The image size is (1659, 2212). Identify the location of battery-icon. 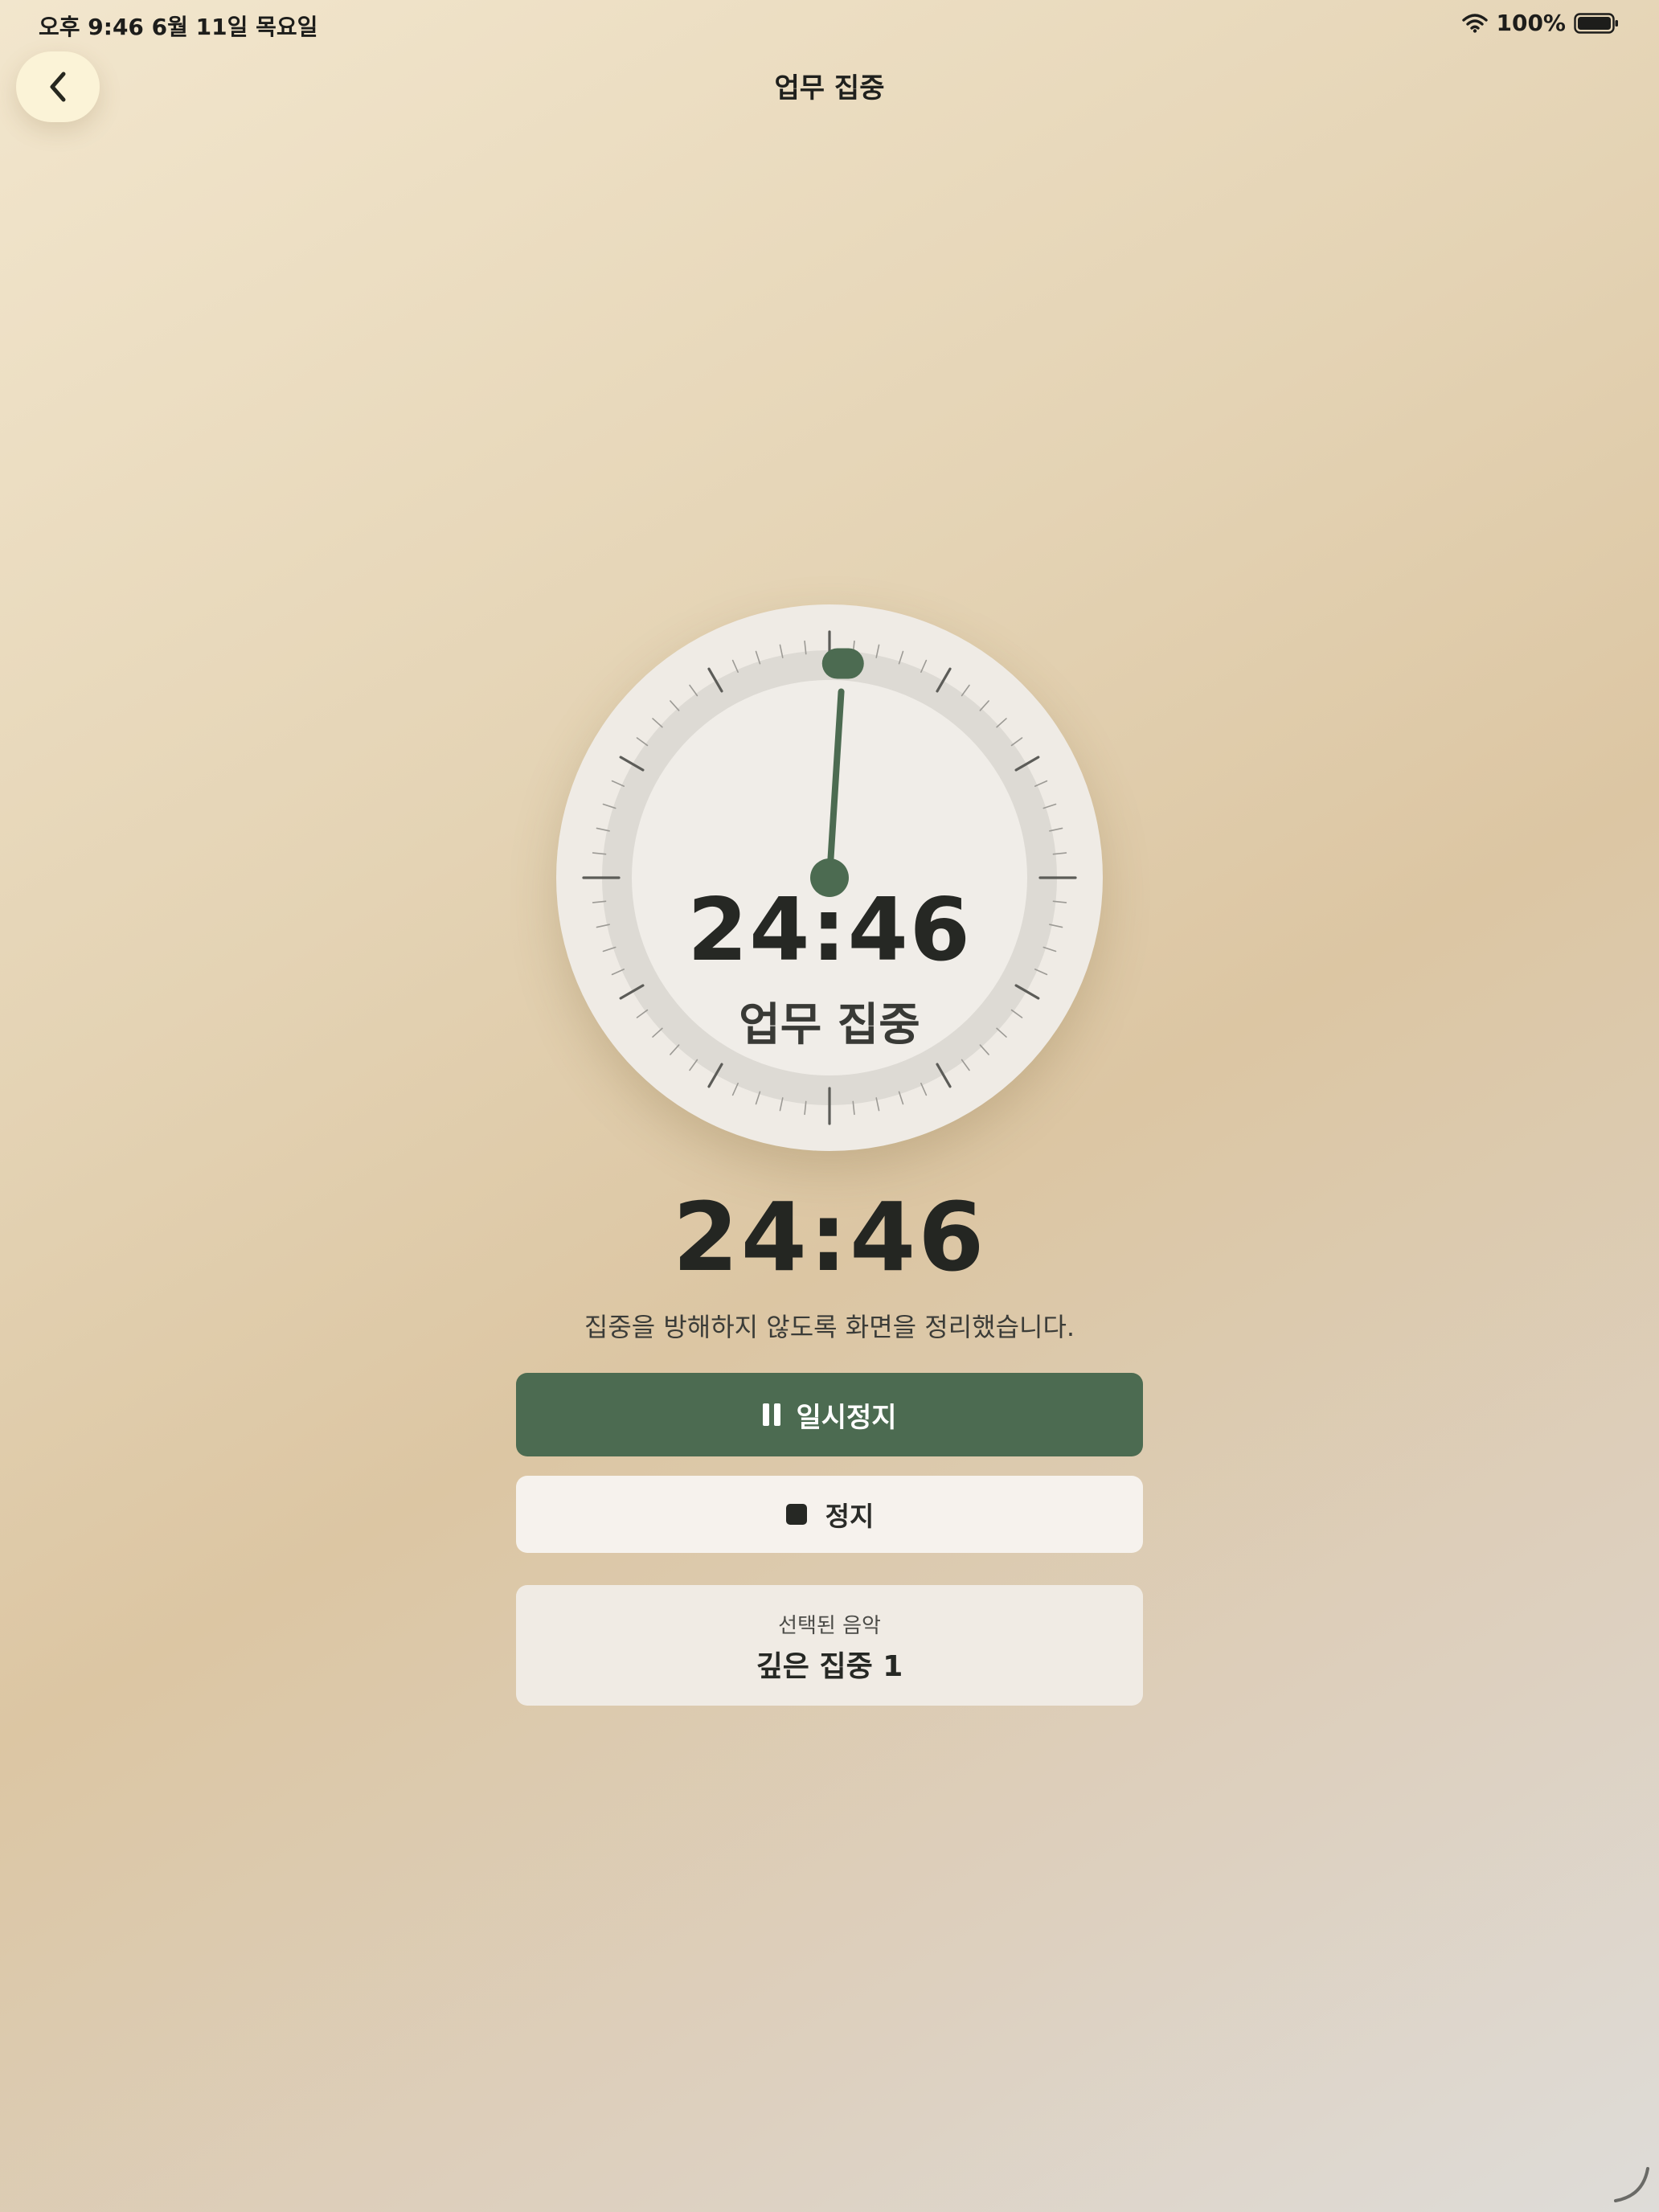
(1596, 23).